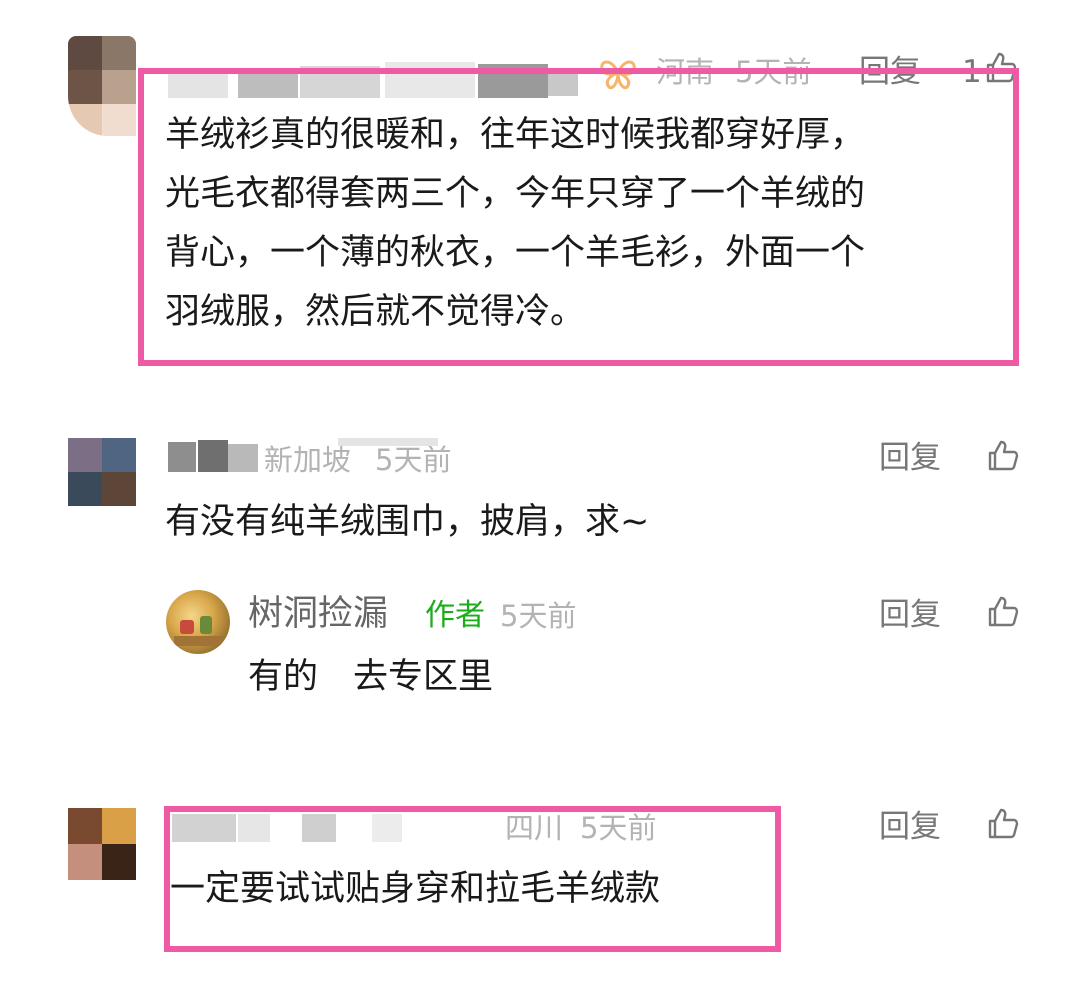 The image size is (1080, 996). Describe the element at coordinates (308, 460) in the screenshot. I see `location: 新加坡` at that location.